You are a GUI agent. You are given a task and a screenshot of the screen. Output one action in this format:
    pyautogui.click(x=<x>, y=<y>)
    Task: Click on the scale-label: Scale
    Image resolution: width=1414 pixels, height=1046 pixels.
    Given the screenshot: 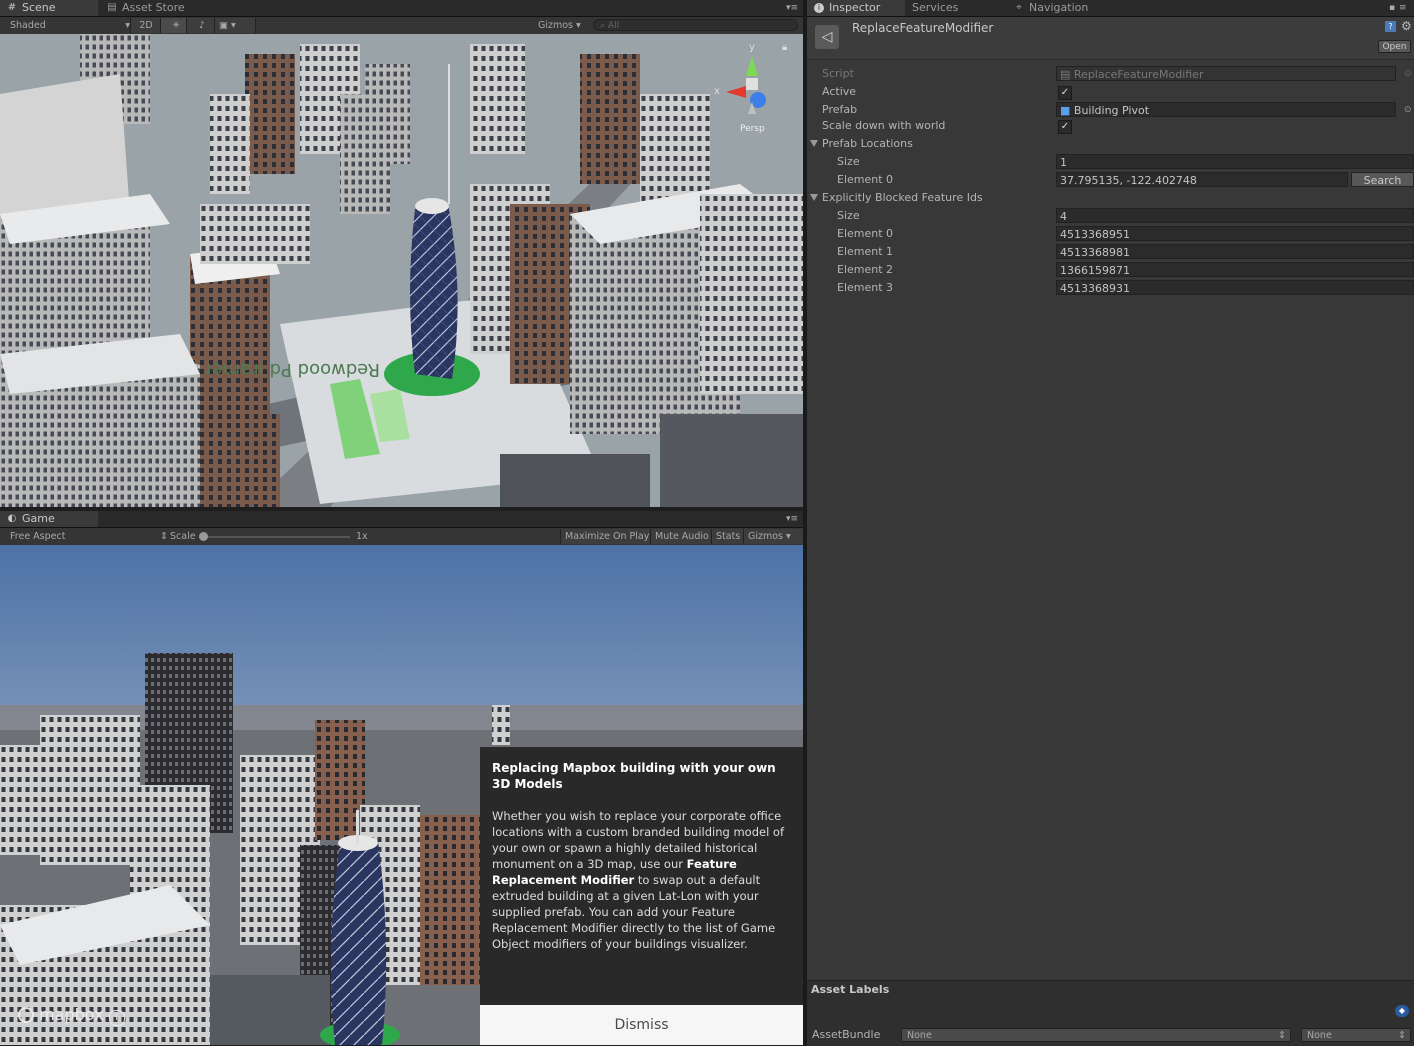 What is the action you would take?
    pyautogui.click(x=183, y=536)
    